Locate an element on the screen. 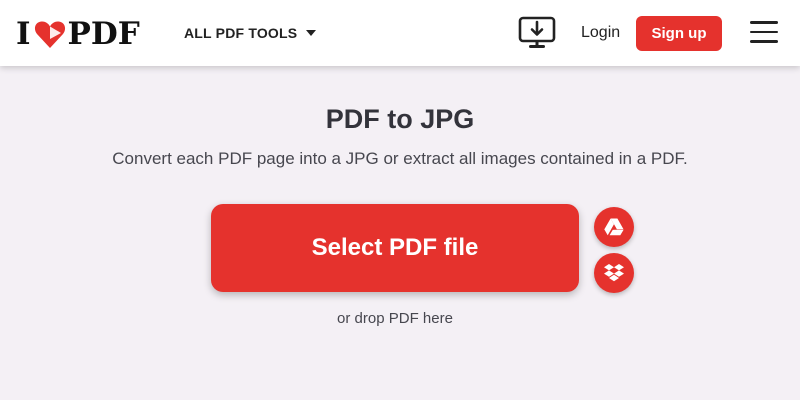 This screenshot has width=800, height=400. desktop-download-icon is located at coordinates (537, 33).